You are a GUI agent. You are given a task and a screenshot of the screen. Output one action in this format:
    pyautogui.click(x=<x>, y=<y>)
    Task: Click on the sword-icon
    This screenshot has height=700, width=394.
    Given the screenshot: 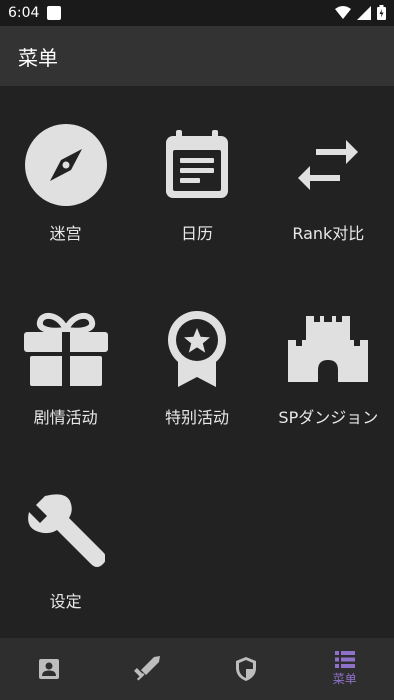 What is the action you would take?
    pyautogui.click(x=146, y=668)
    